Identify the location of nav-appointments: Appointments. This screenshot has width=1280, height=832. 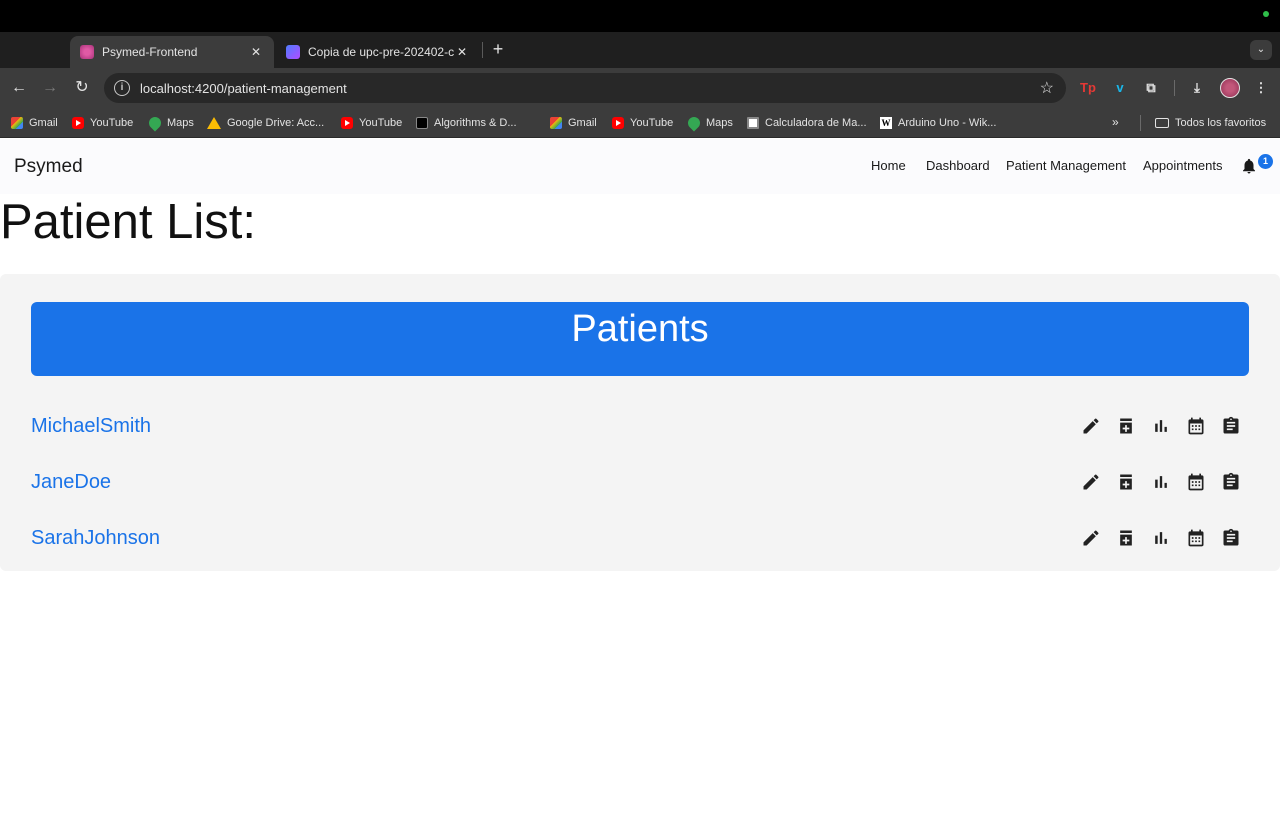
(1183, 165).